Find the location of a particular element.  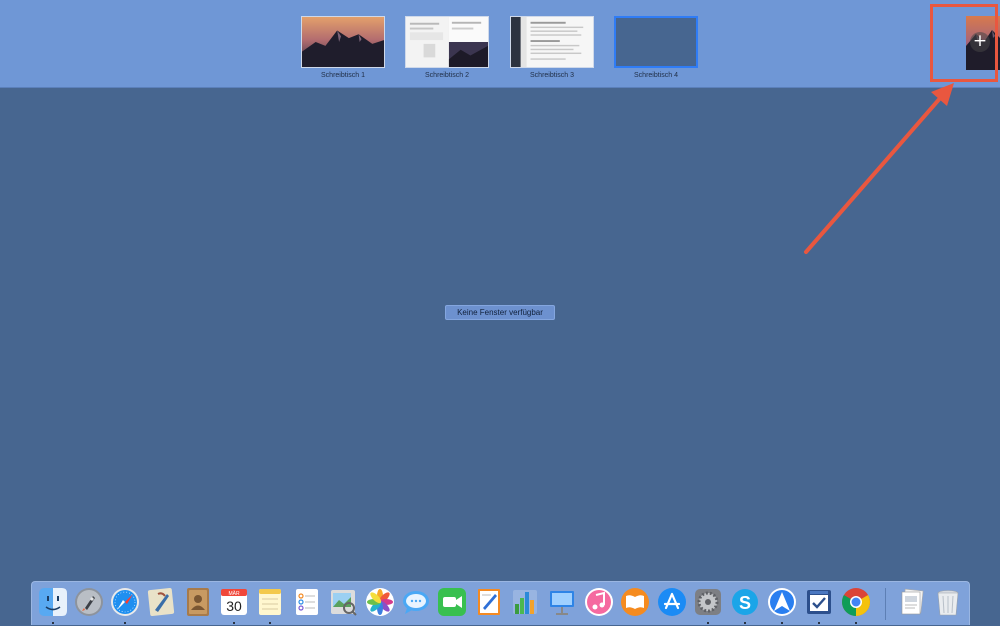

dock-item-calendar: MÄR 30 is located at coordinates (234, 606).